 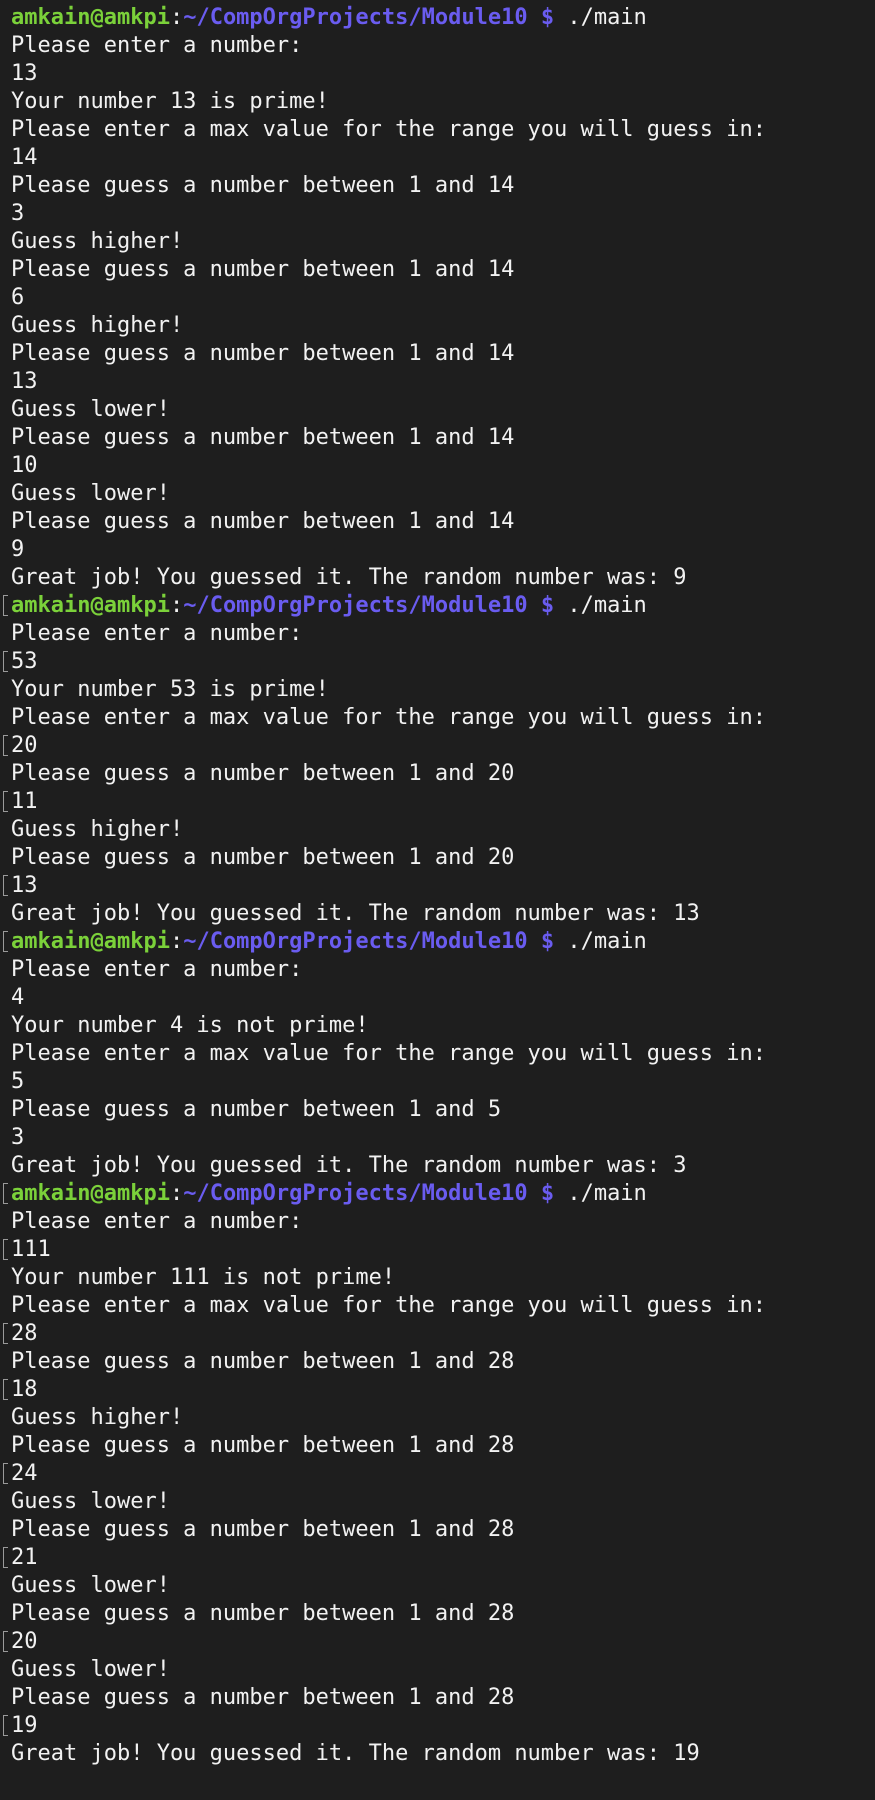 I want to click on output-text: 28, so click(x=24, y=1333).